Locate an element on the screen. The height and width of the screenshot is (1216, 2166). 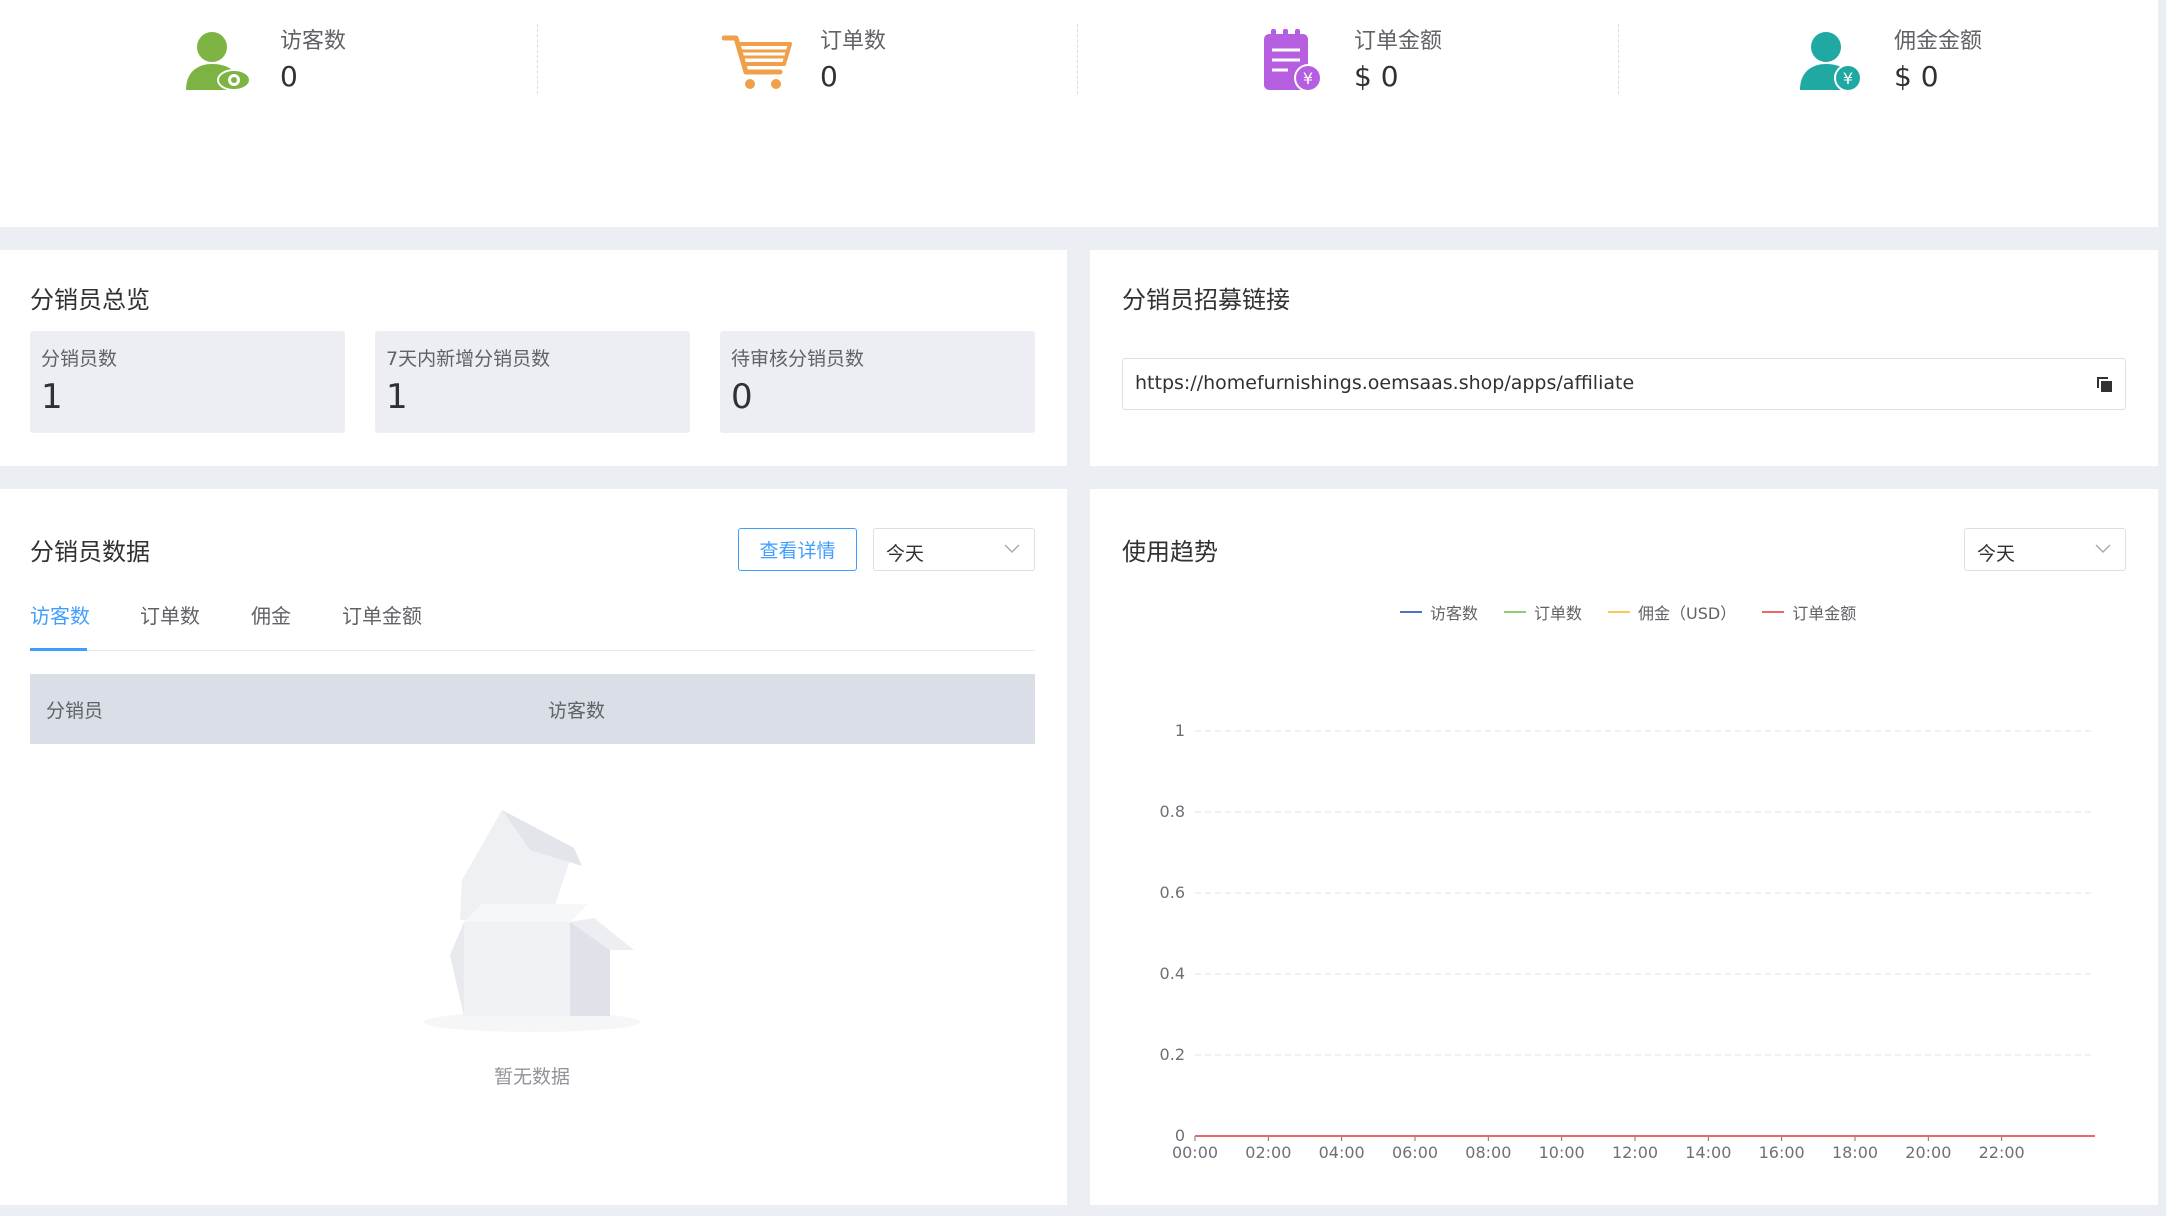
trend-period-select: 今天 is located at coordinates (2045, 549).